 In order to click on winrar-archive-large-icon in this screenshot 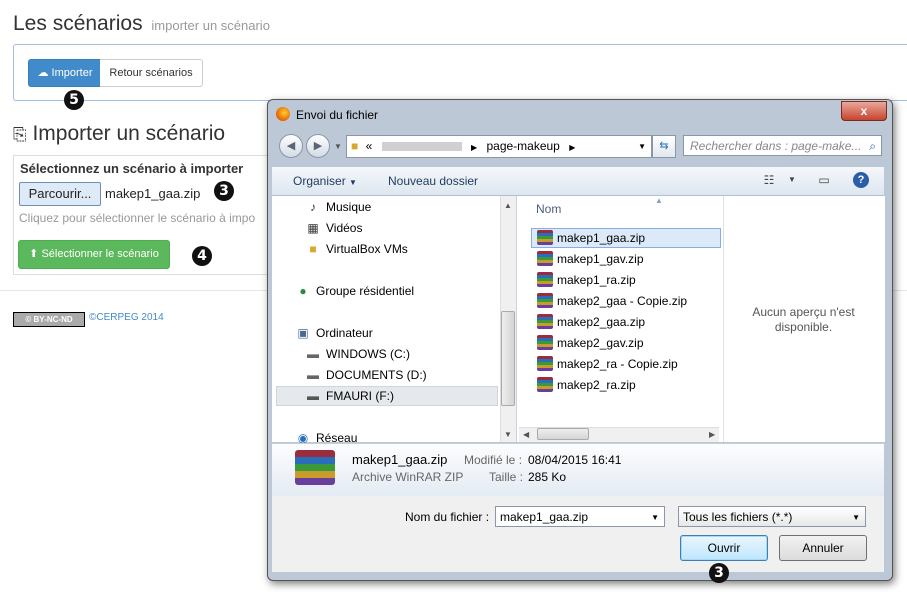, I will do `click(315, 467)`.